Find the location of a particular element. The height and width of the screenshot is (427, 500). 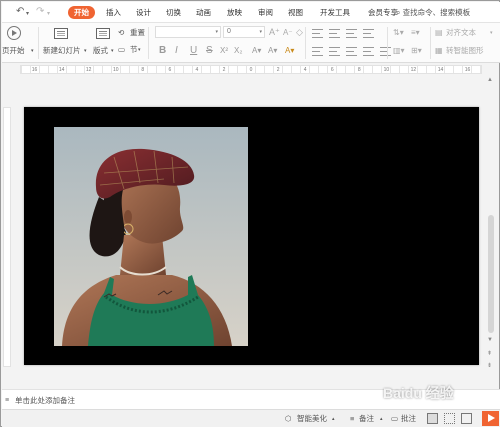

tab-insert: 插入 is located at coordinates (113, 12).